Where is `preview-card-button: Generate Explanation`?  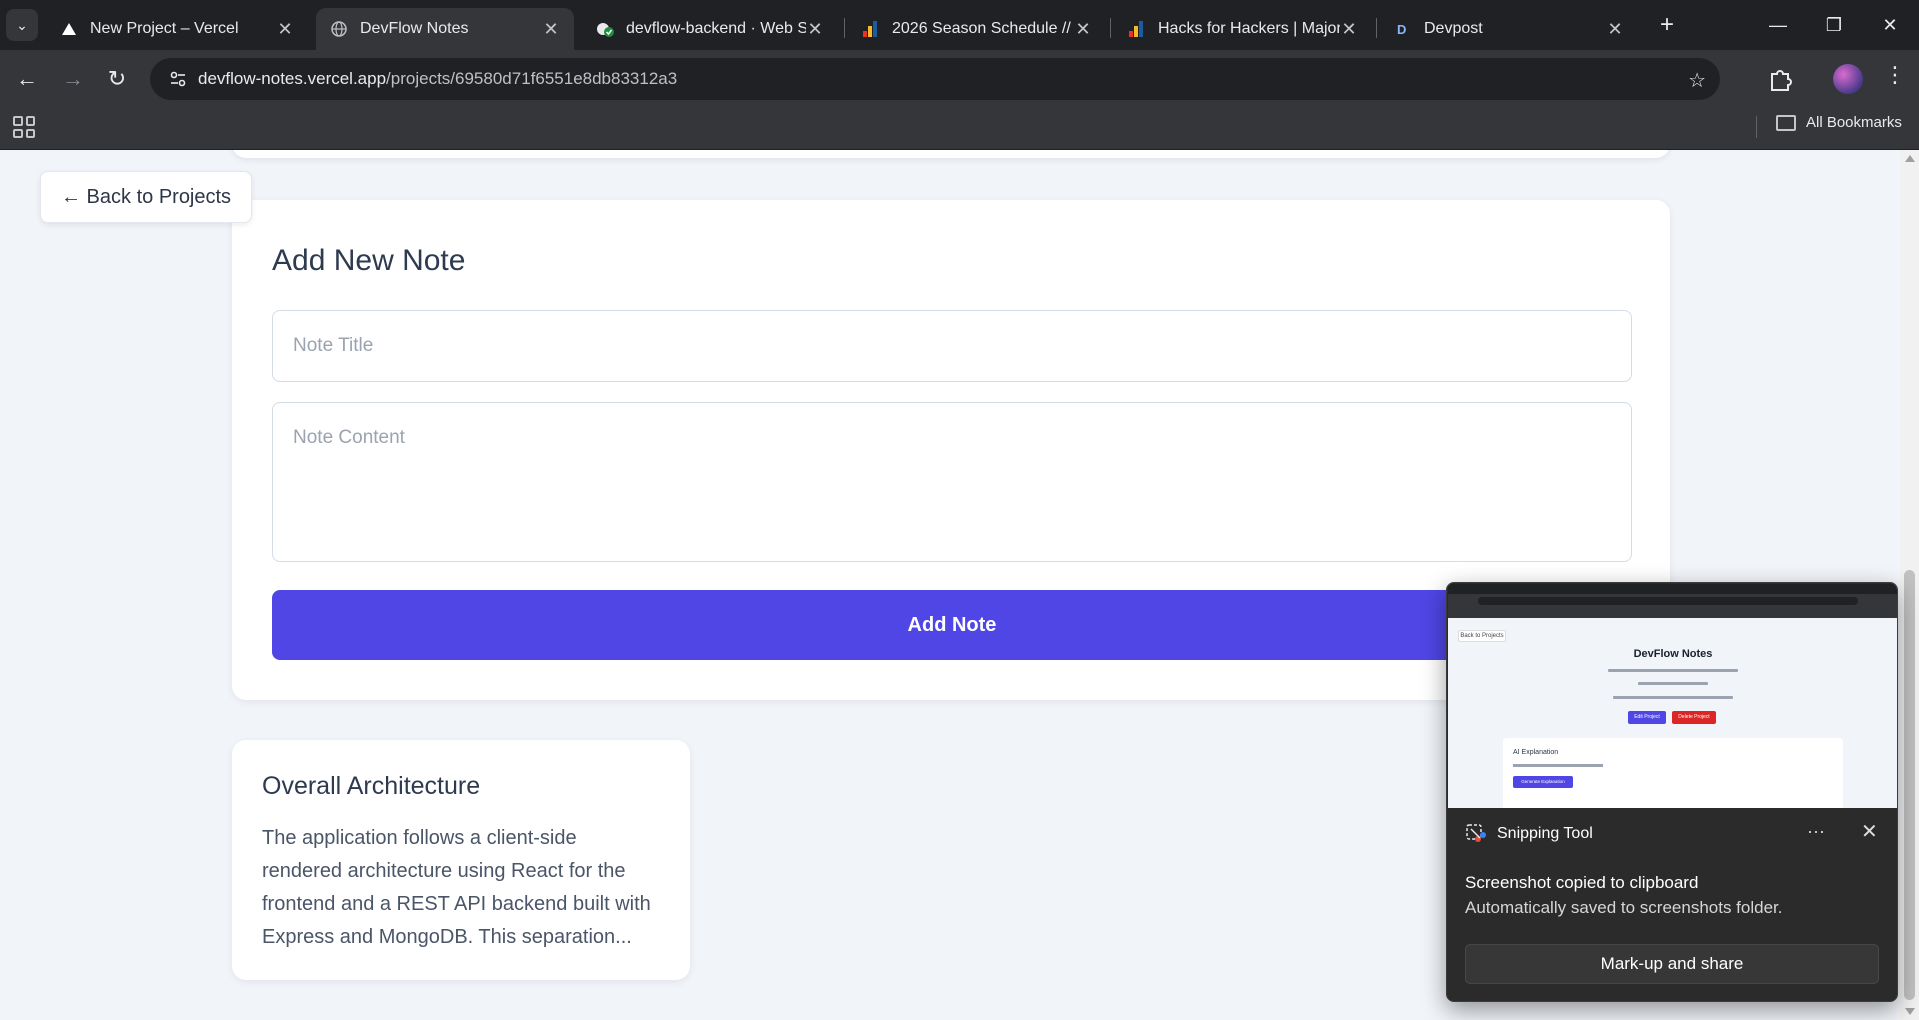 preview-card-button: Generate Explanation is located at coordinates (1543, 782).